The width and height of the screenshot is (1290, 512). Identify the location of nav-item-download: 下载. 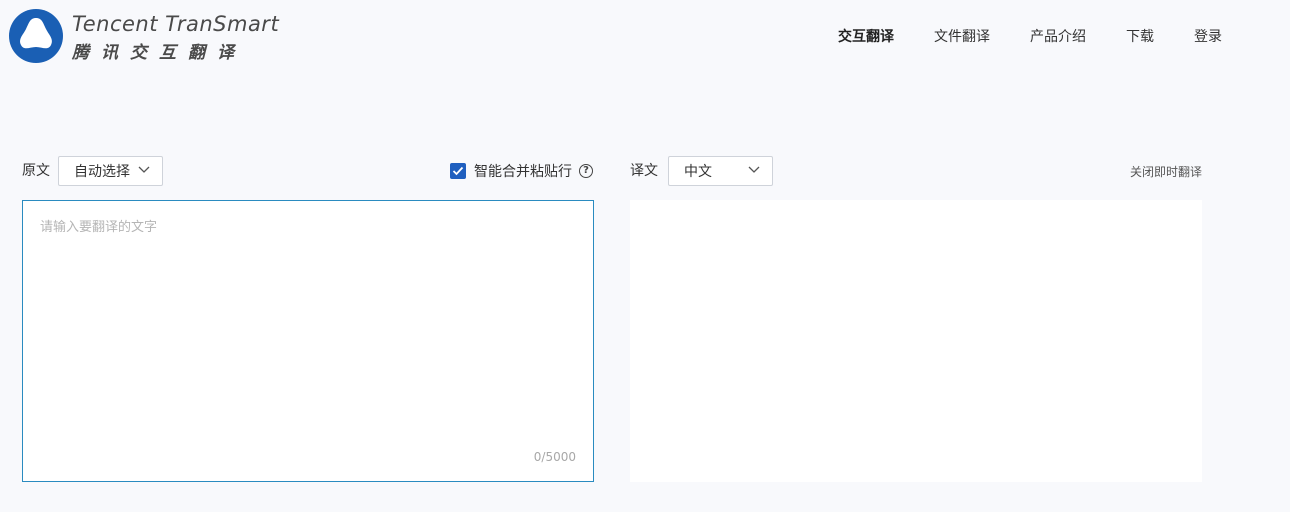
(1140, 37).